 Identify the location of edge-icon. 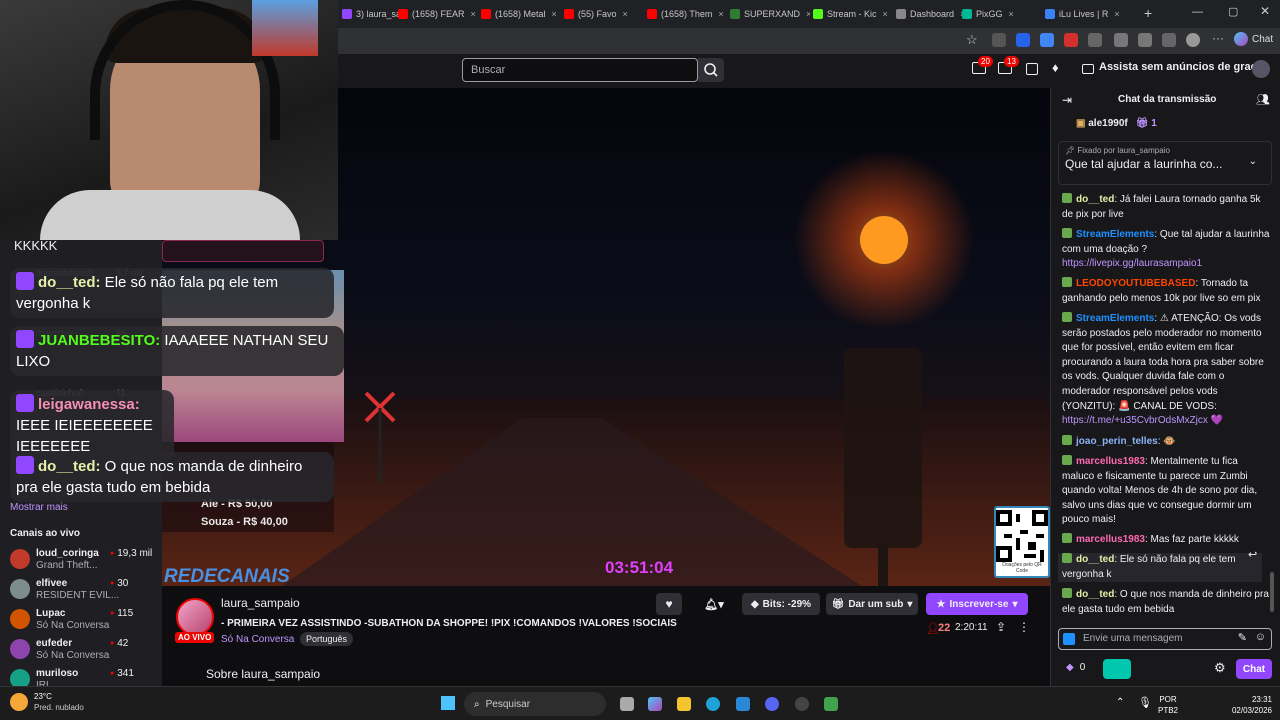
(713, 704).